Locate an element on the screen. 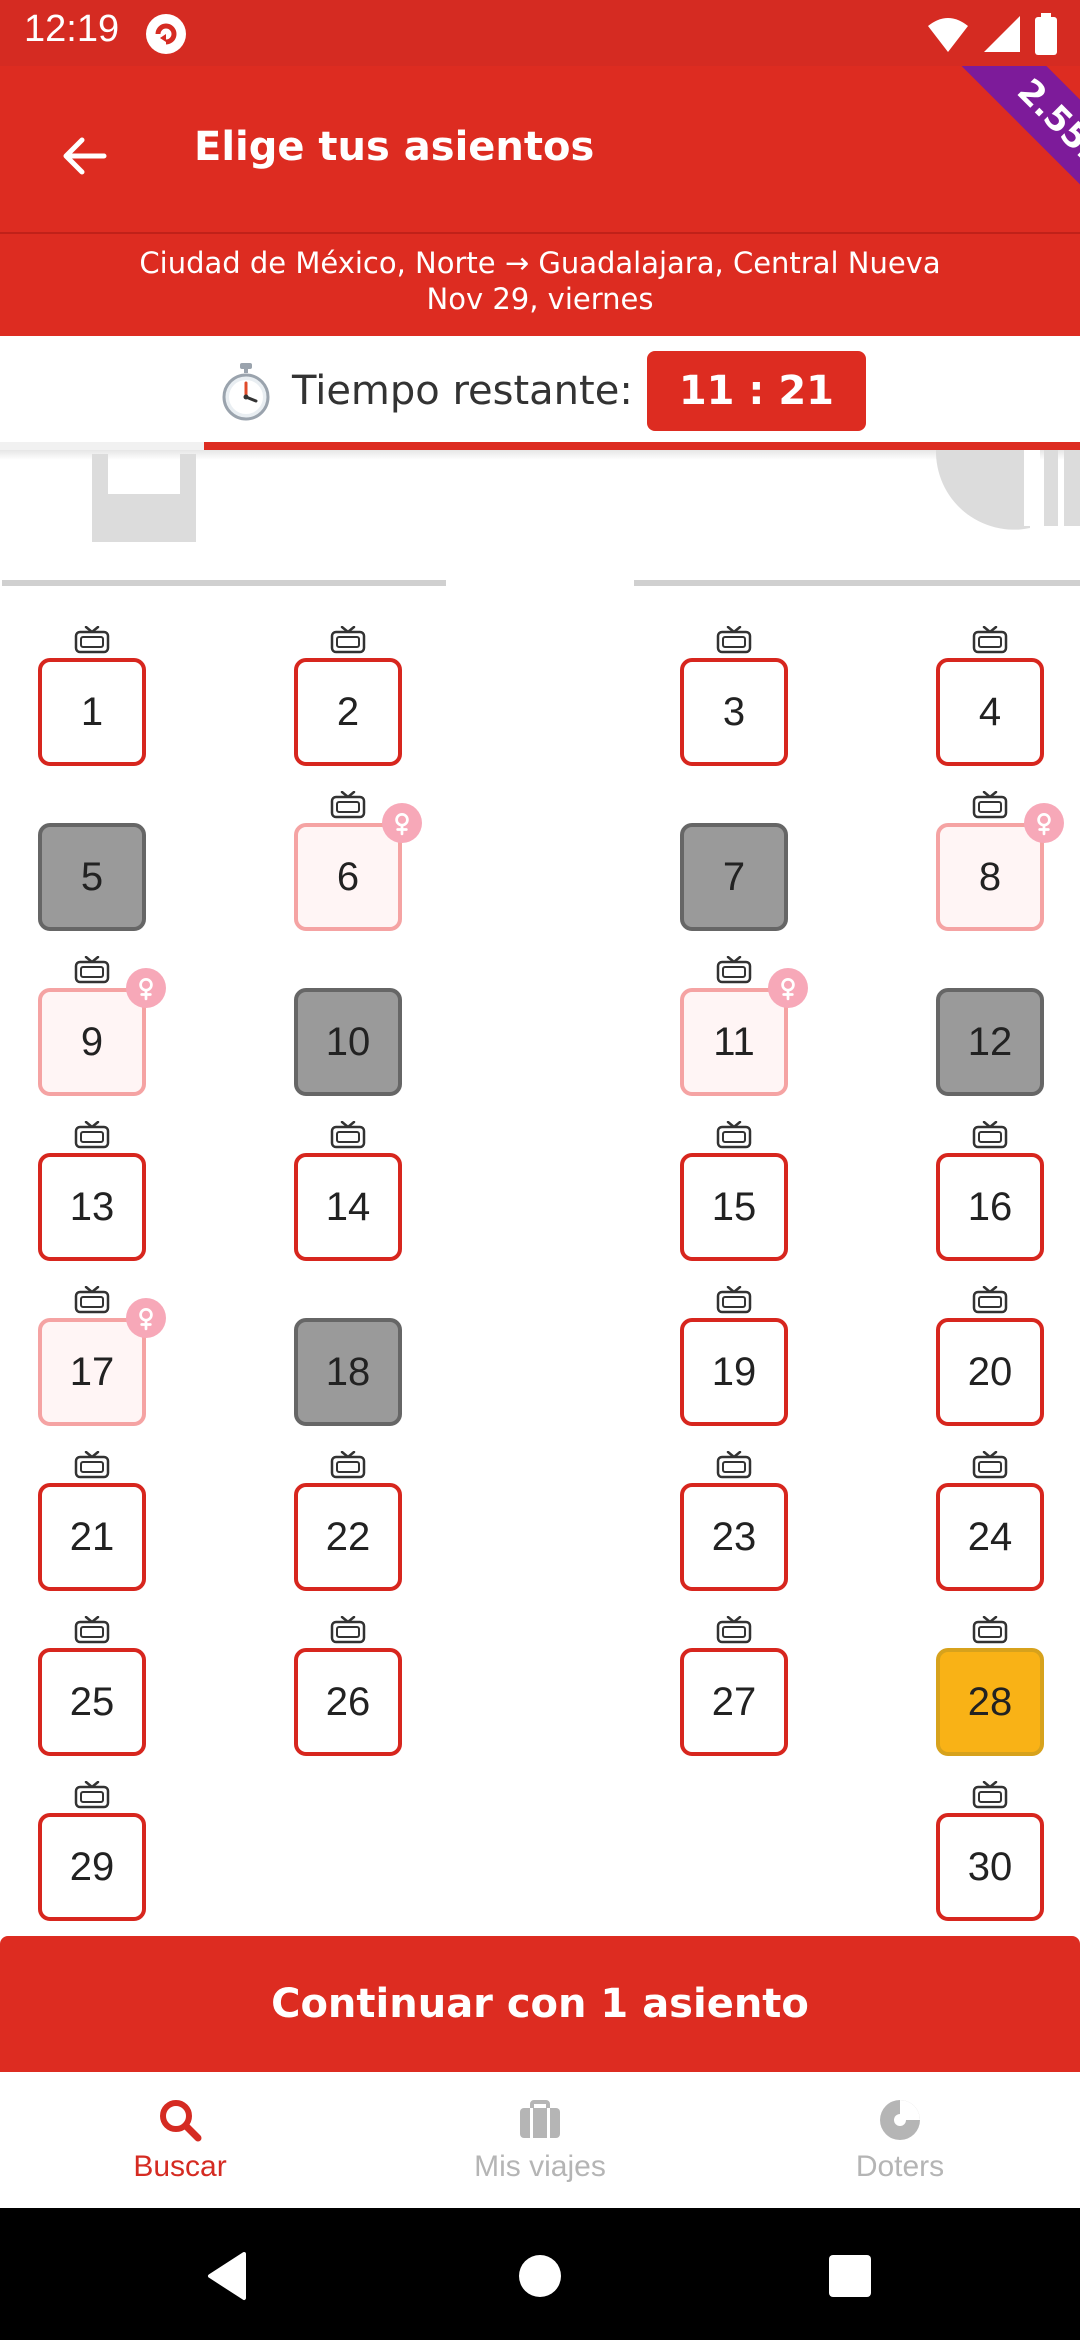 The image size is (1080, 2340). seat-19: 19 is located at coordinates (734, 1372).